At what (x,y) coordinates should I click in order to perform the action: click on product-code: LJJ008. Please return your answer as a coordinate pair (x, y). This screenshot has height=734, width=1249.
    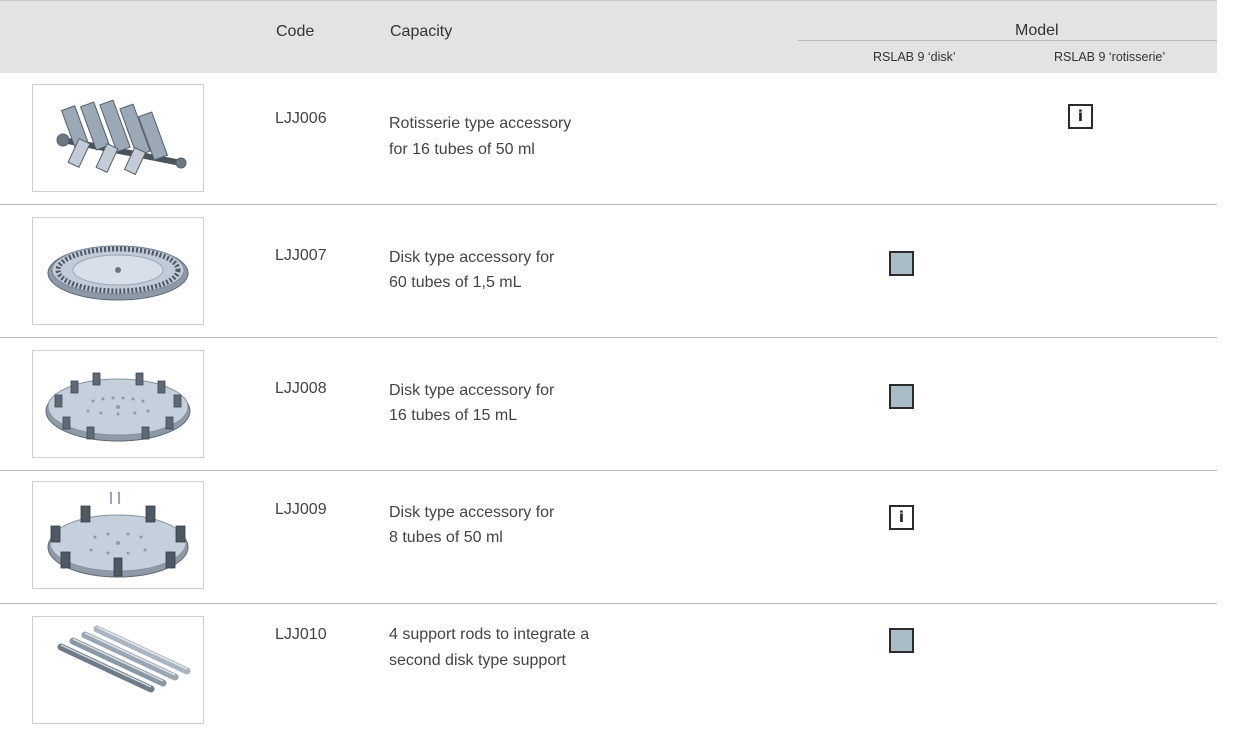
    Looking at the image, I should click on (301, 388).